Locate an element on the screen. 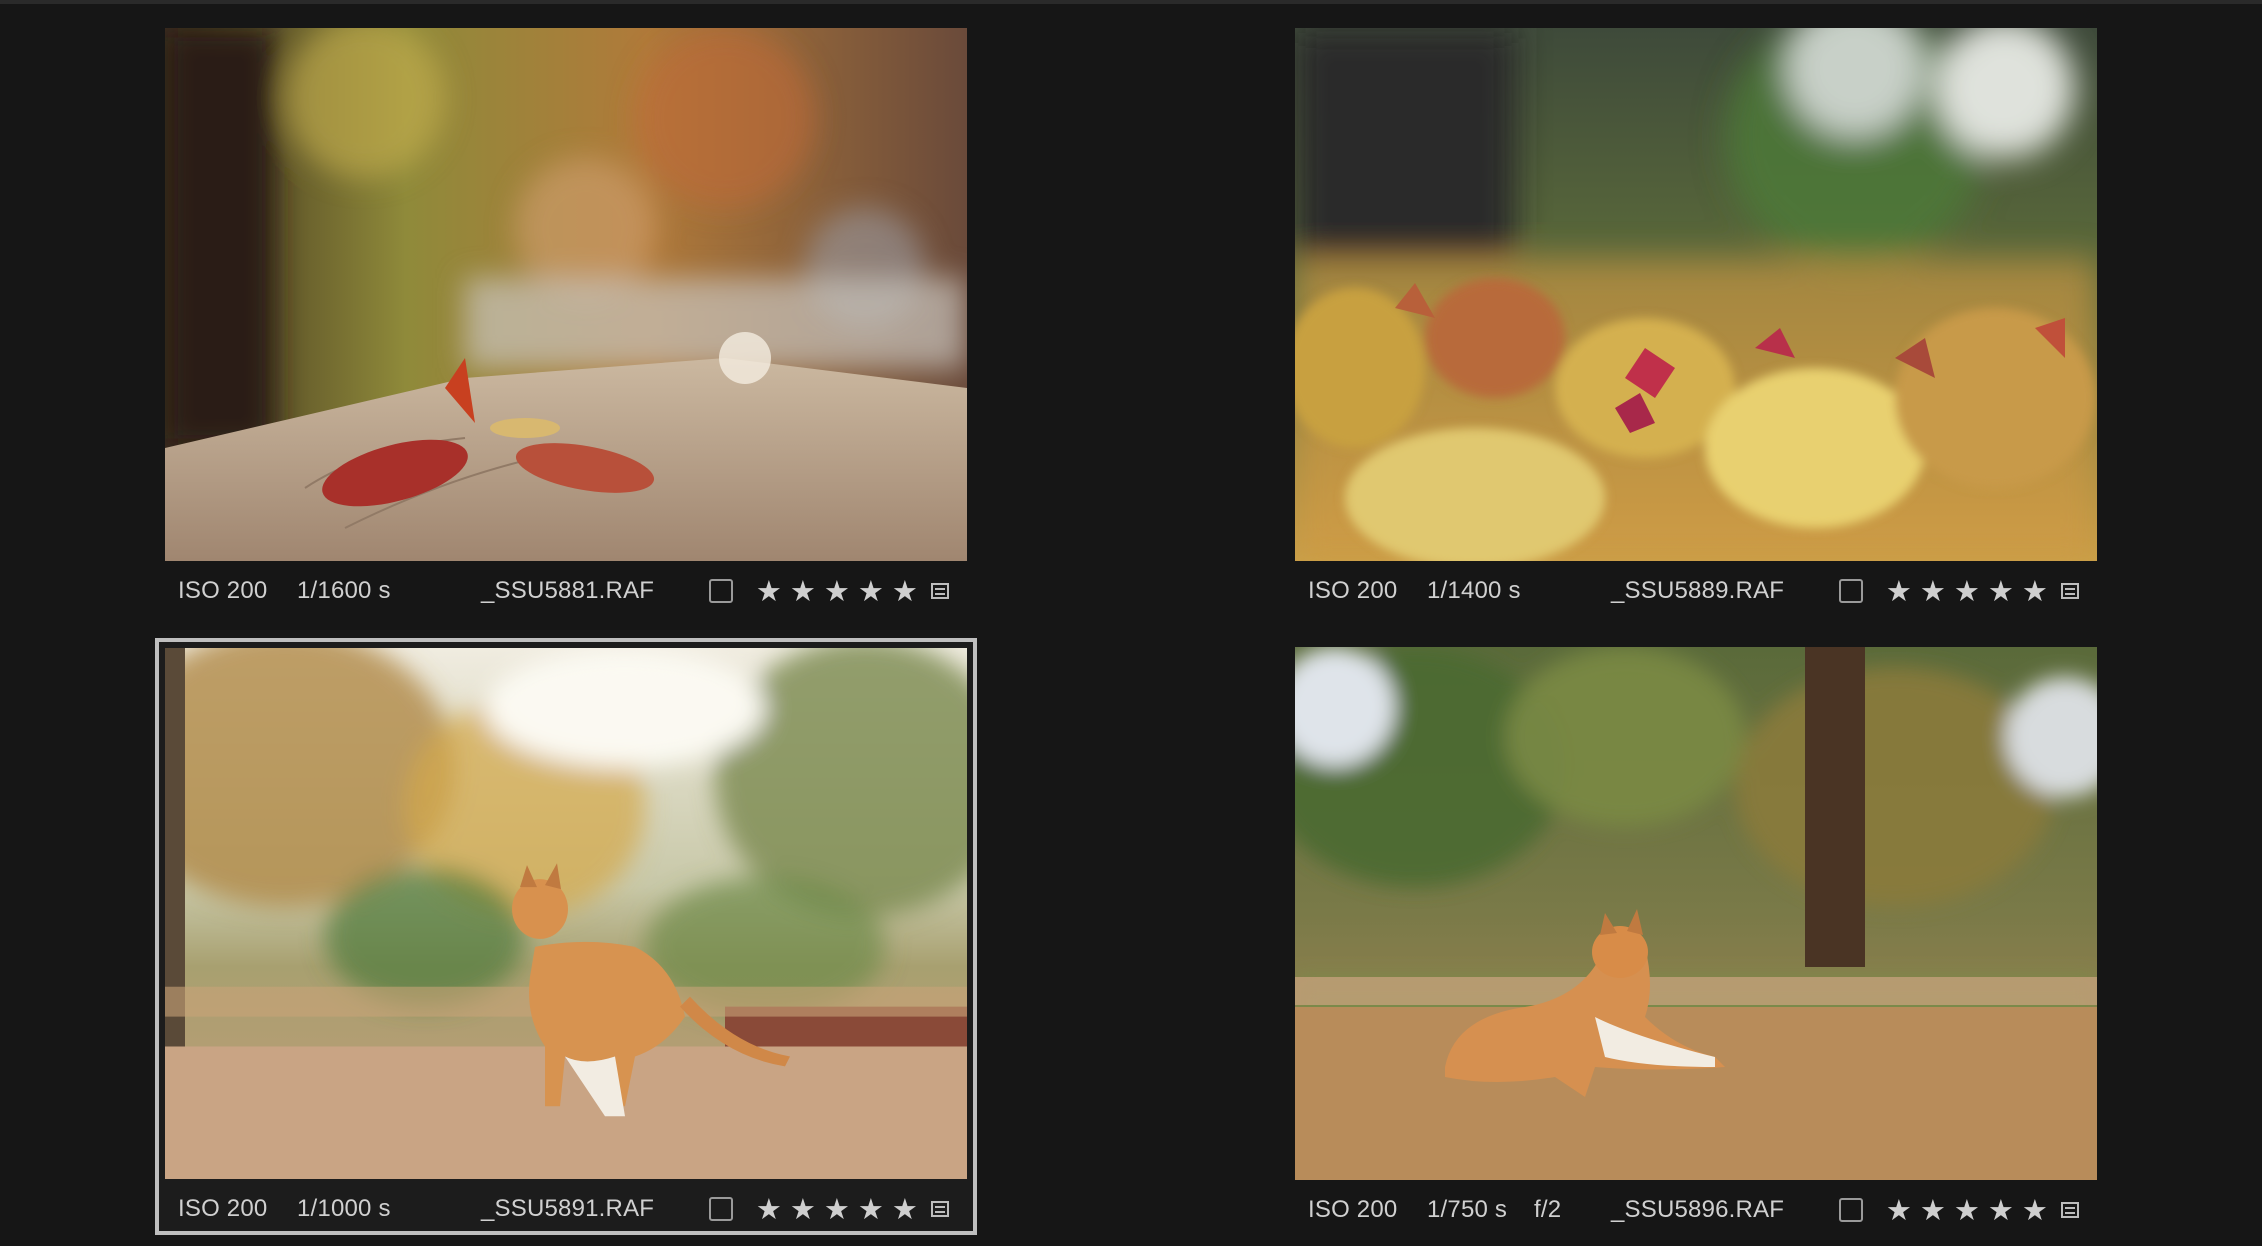 This screenshot has height=1246, width=2262. photo-info-bar: ISO 200 1/1600 s _SSU5881.RAF ★ ★ ★ ★ ★ is located at coordinates (566, 591).